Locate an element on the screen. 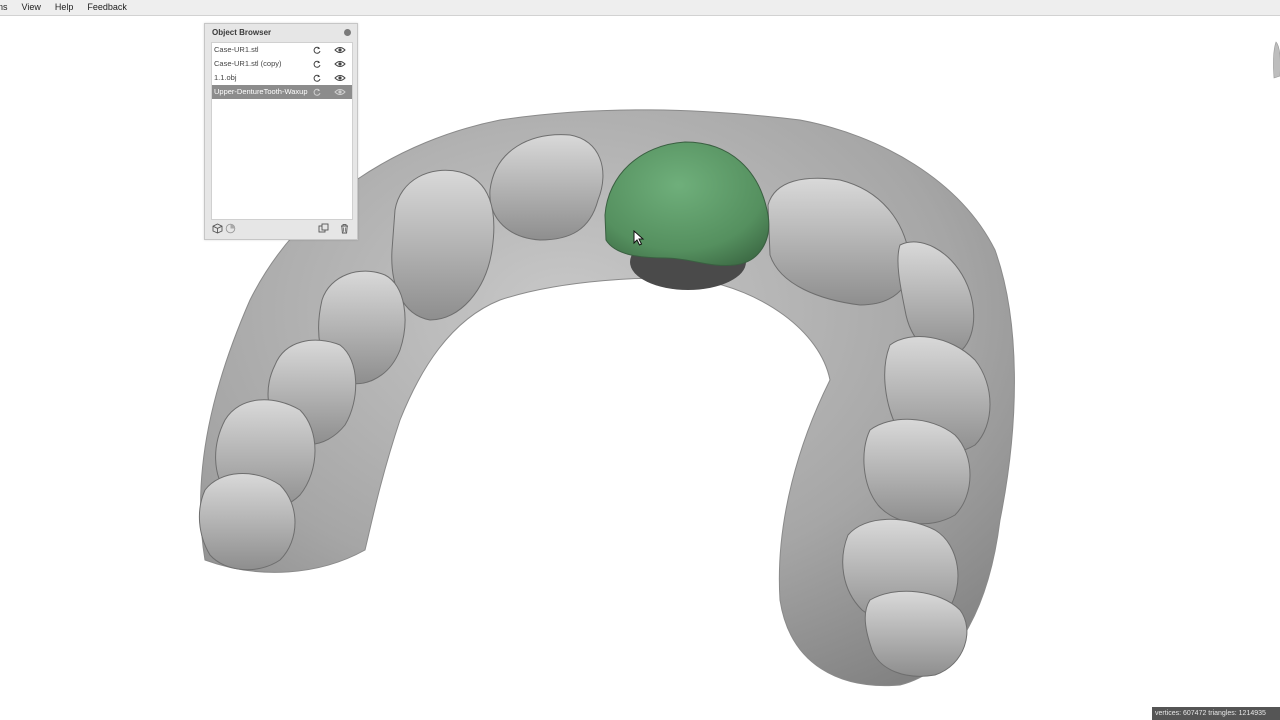 This screenshot has height=720, width=1280. mouse-cursor-icon is located at coordinates (639, 238).